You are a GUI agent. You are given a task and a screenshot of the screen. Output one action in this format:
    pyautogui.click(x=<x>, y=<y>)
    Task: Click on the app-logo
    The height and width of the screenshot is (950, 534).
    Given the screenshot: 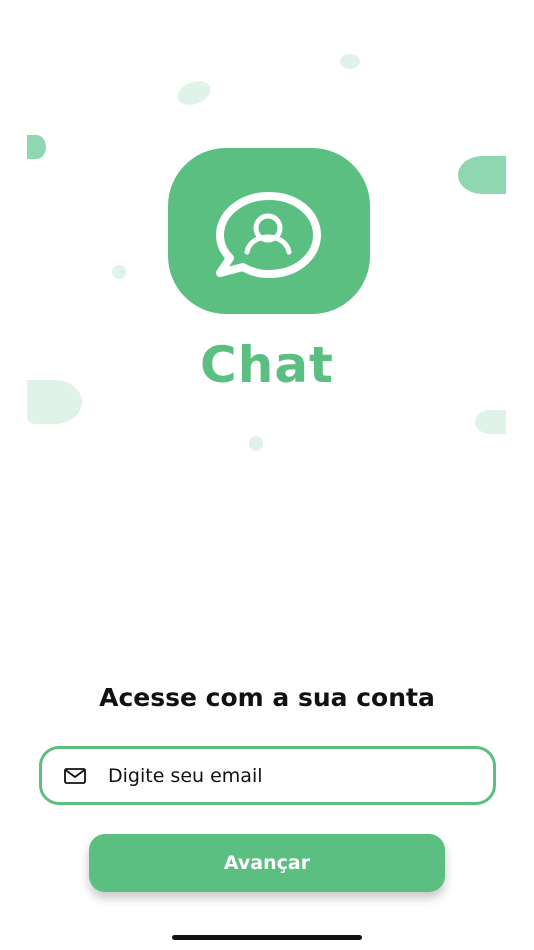 What is the action you would take?
    pyautogui.click(x=269, y=231)
    